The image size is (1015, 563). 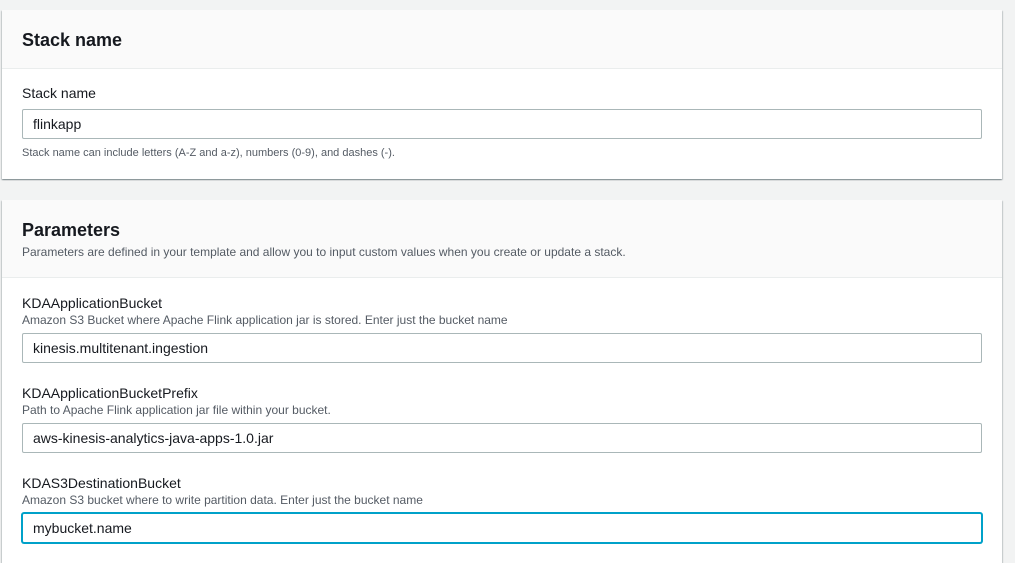 What do you see at coordinates (92, 303) in the screenshot?
I see `parameter-label: KDAApplicationBucket` at bounding box center [92, 303].